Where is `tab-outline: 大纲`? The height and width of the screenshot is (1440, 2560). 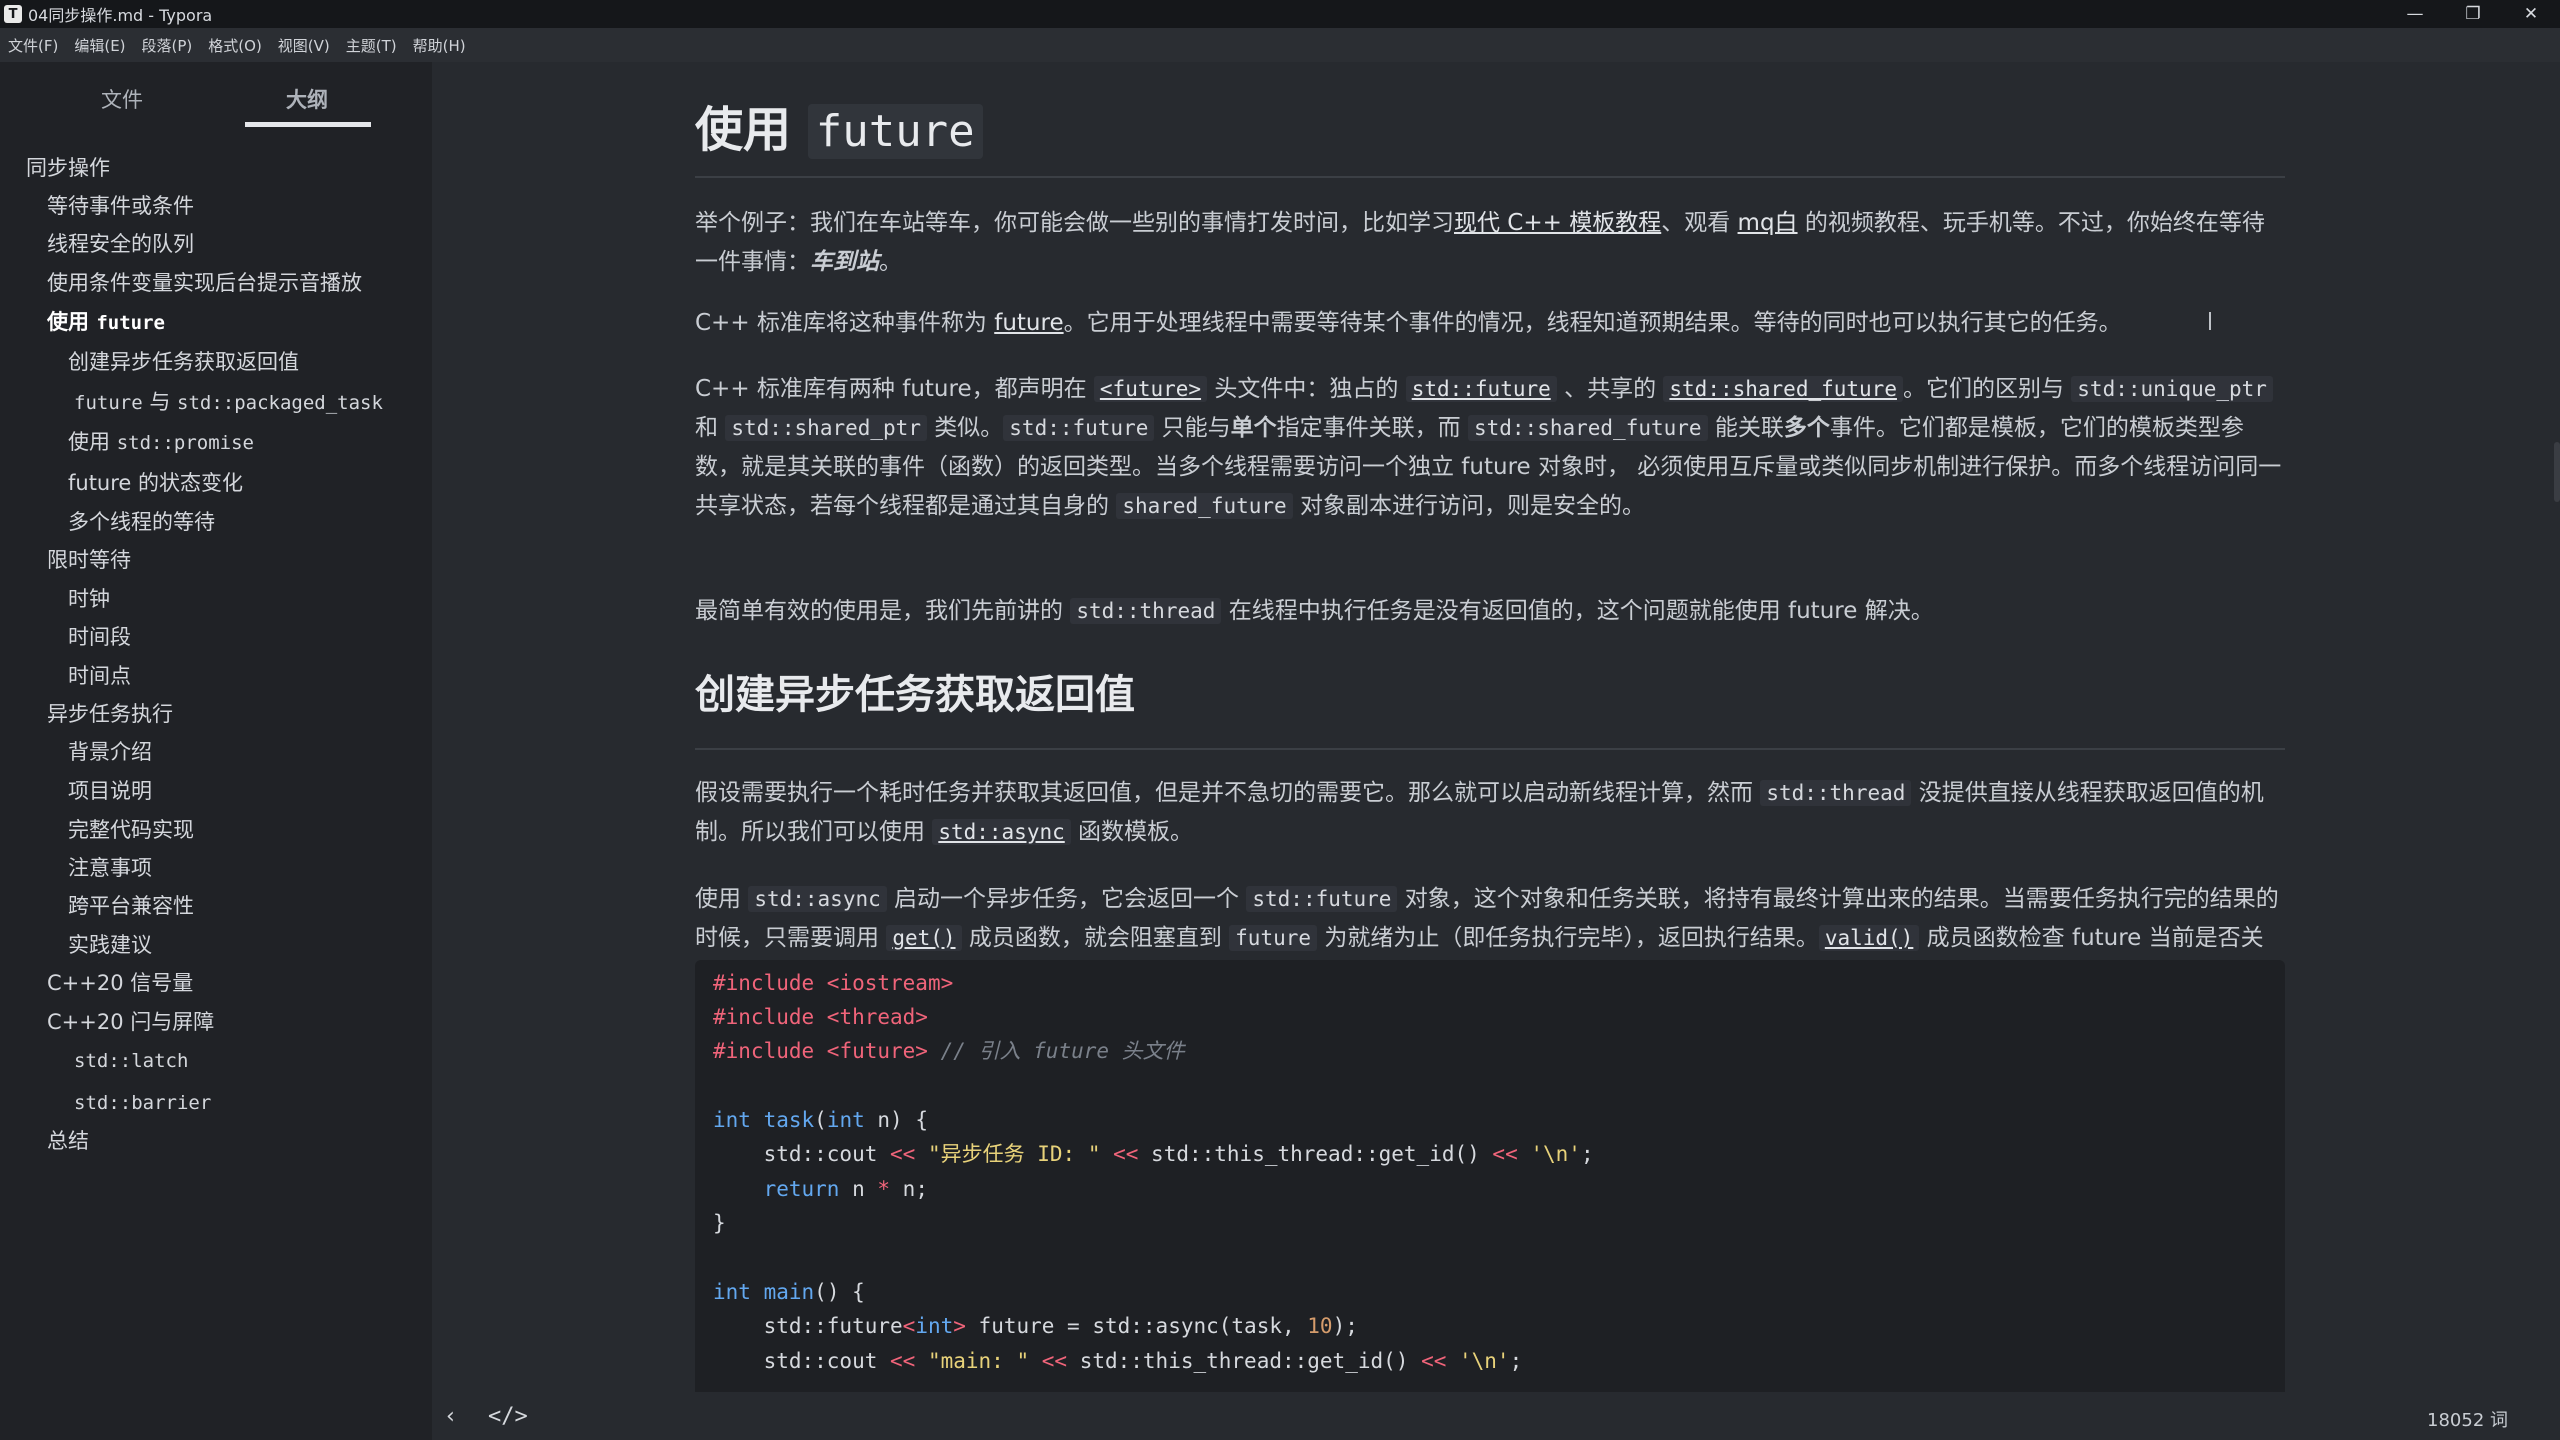 tab-outline: 大纲 is located at coordinates (307, 99).